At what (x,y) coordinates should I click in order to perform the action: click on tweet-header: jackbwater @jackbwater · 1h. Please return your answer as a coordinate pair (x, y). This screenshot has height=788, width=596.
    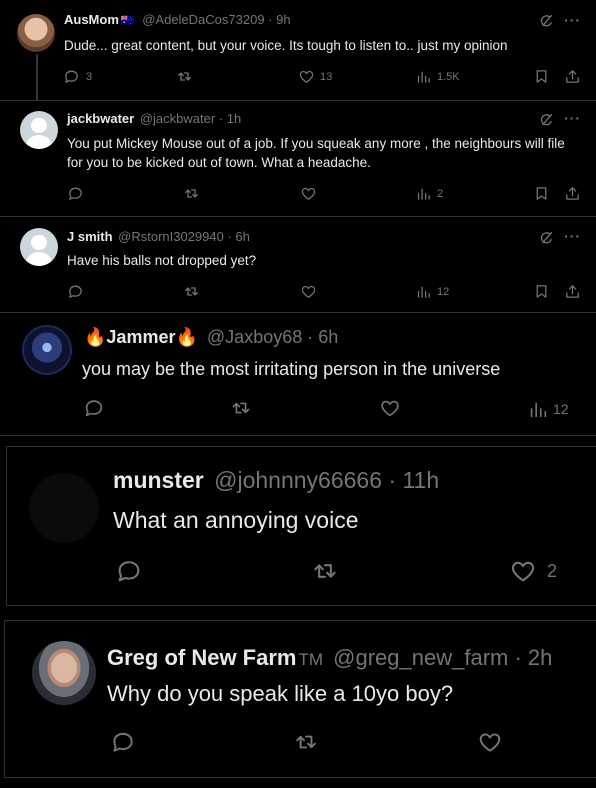
    Looking at the image, I should click on (154, 118).